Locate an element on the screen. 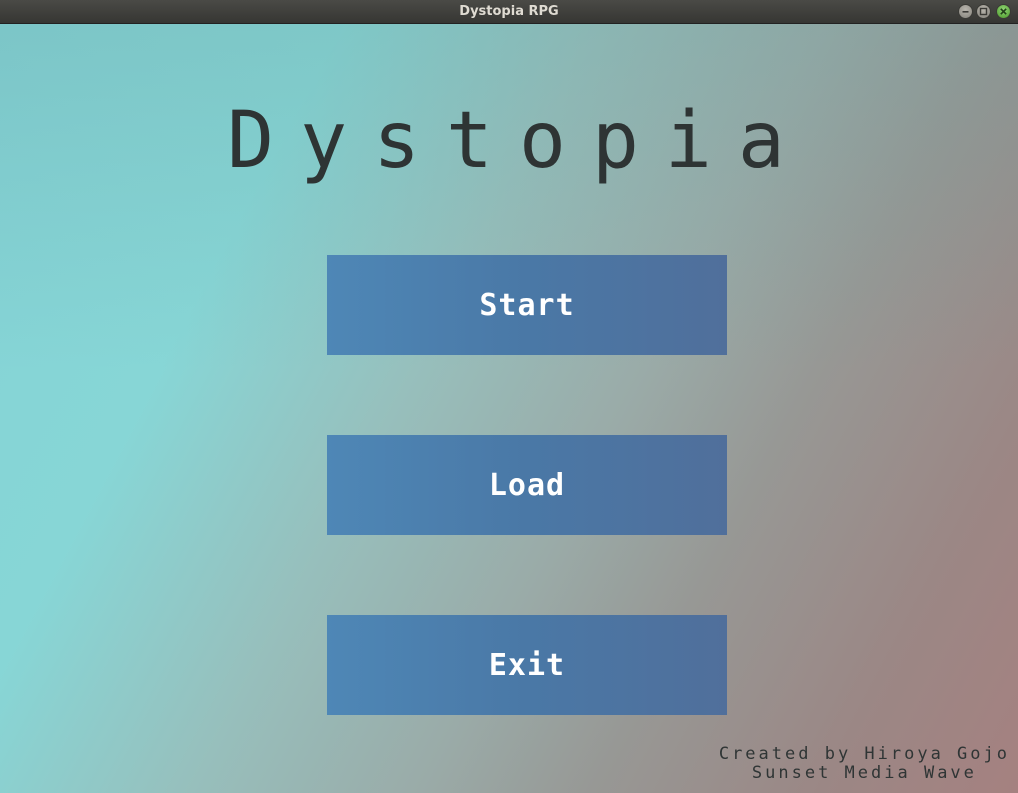  minimize-icon is located at coordinates (965, 12).